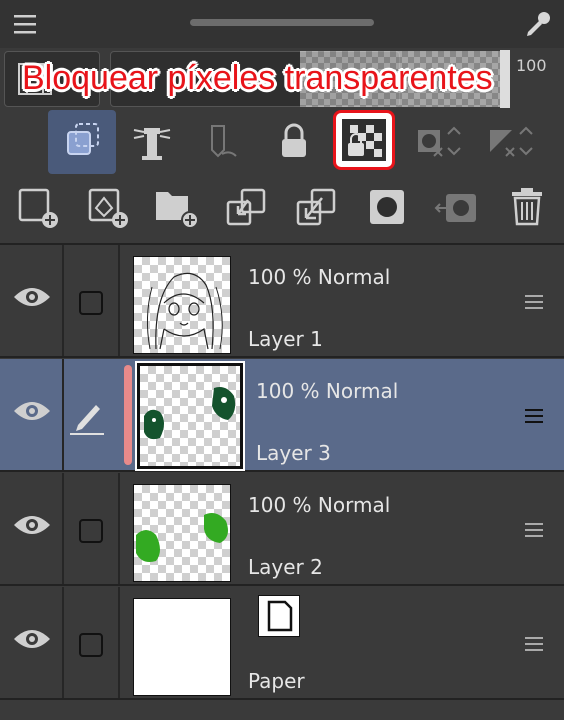  I want to click on layer-name: Layer 2, so click(285, 567).